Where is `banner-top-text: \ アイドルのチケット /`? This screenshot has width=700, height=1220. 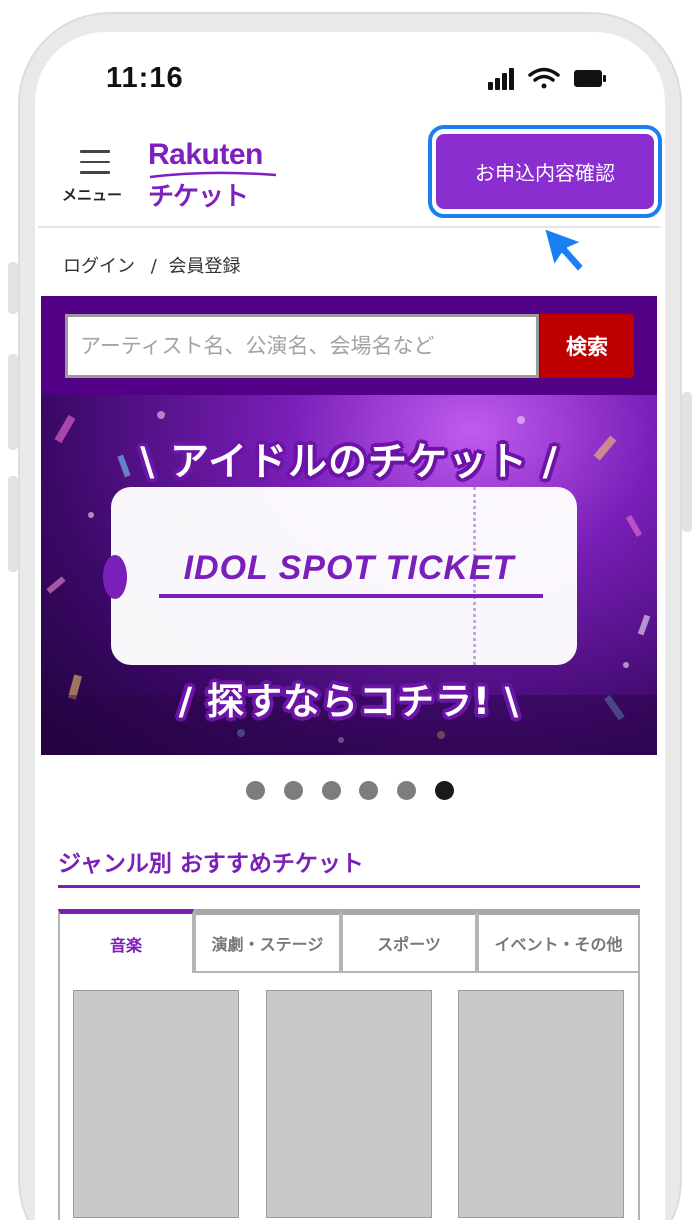
banner-top-text: \ アイドルのチケット / is located at coordinates (349, 462).